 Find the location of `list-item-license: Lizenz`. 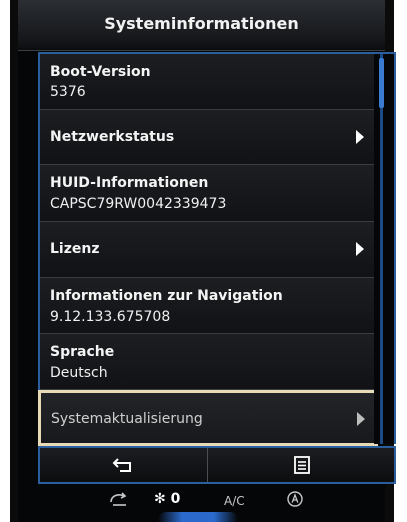

list-item-license: Lizenz is located at coordinates (207, 250).